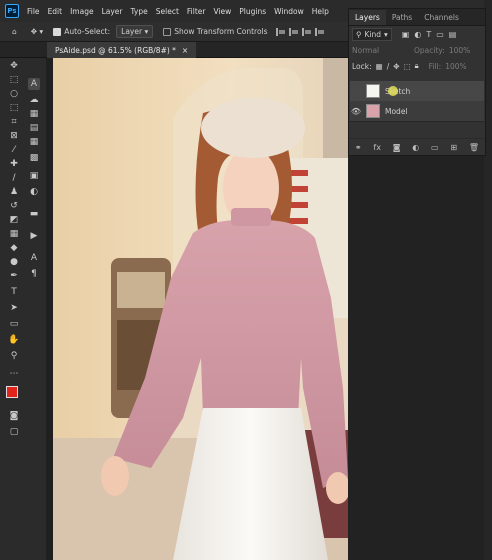 This screenshot has height=560, width=492. What do you see at coordinates (14, 220) in the screenshot?
I see `eraser-icon: ◩` at bounding box center [14, 220].